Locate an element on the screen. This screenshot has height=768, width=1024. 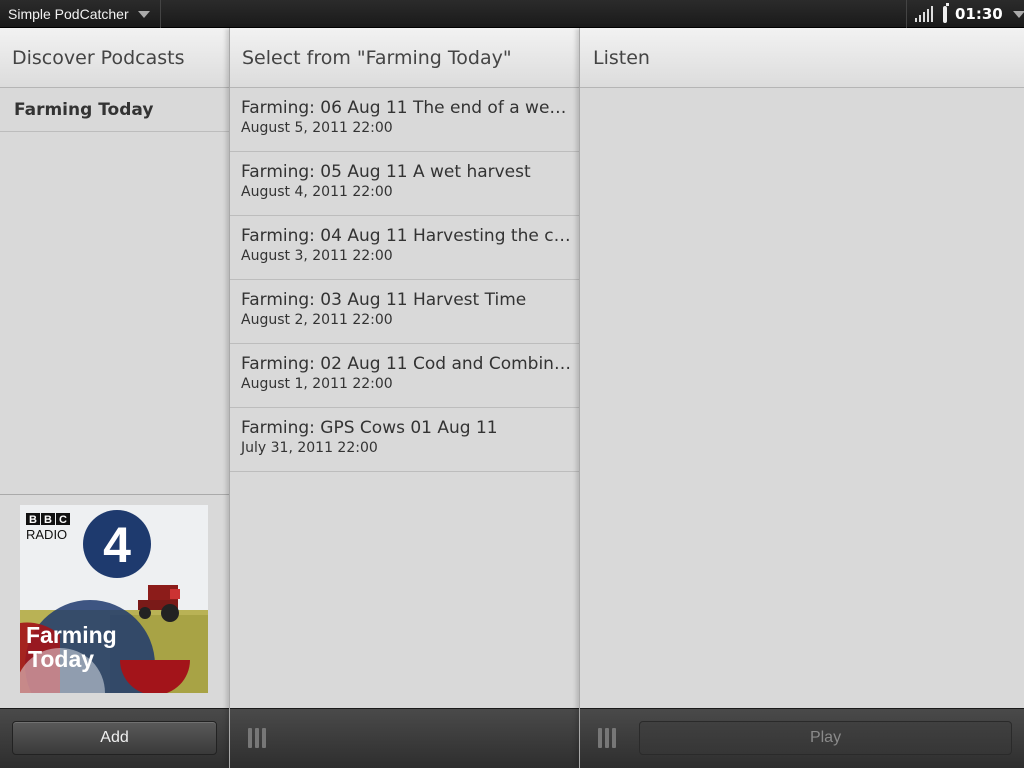
episode-date: August 3, 2011 22:00 is located at coordinates (317, 256).